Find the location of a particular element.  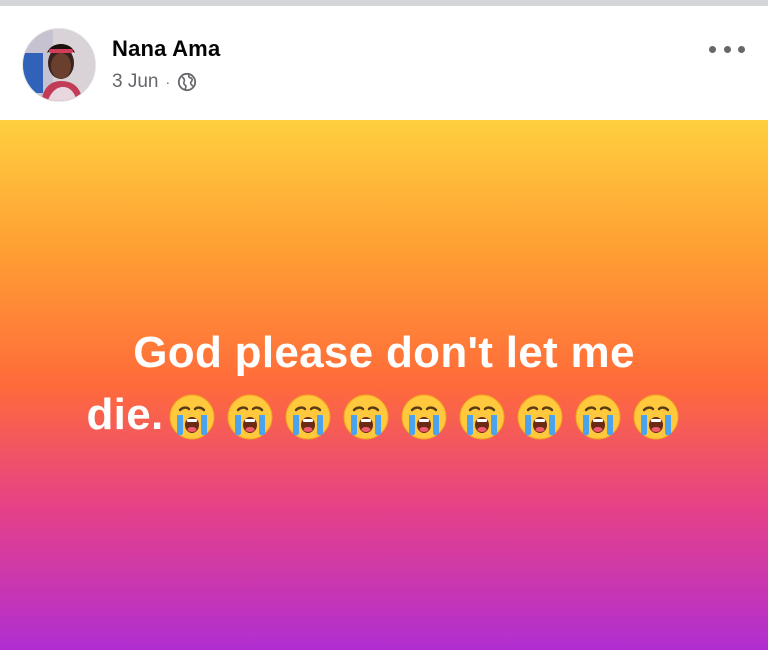

post-meta: 3 Jun · is located at coordinates (154, 82).